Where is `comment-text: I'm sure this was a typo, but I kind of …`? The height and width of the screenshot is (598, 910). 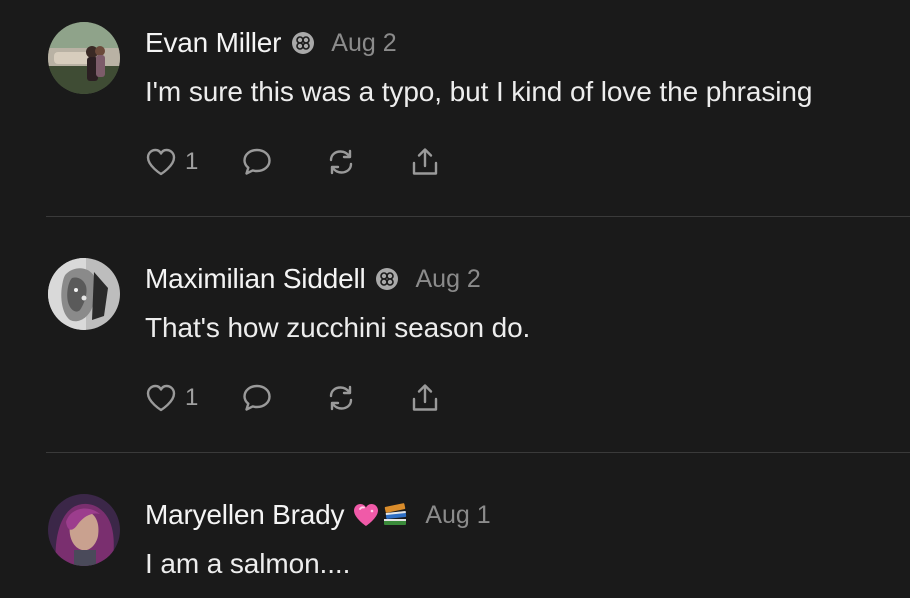 comment-text: I'm sure this was a typo, but I kind of … is located at coordinates (479, 91).